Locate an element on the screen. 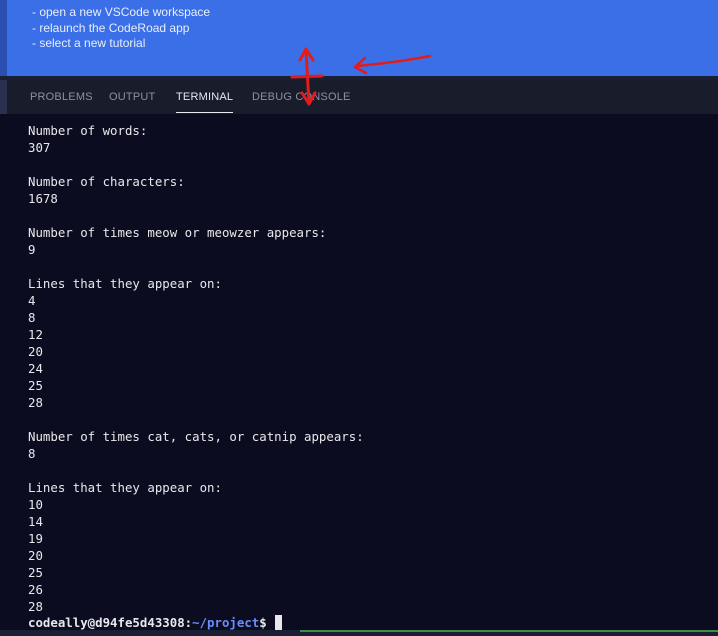 Image resolution: width=718 pixels, height=636 pixels. bottom-border is located at coordinates (359, 633).